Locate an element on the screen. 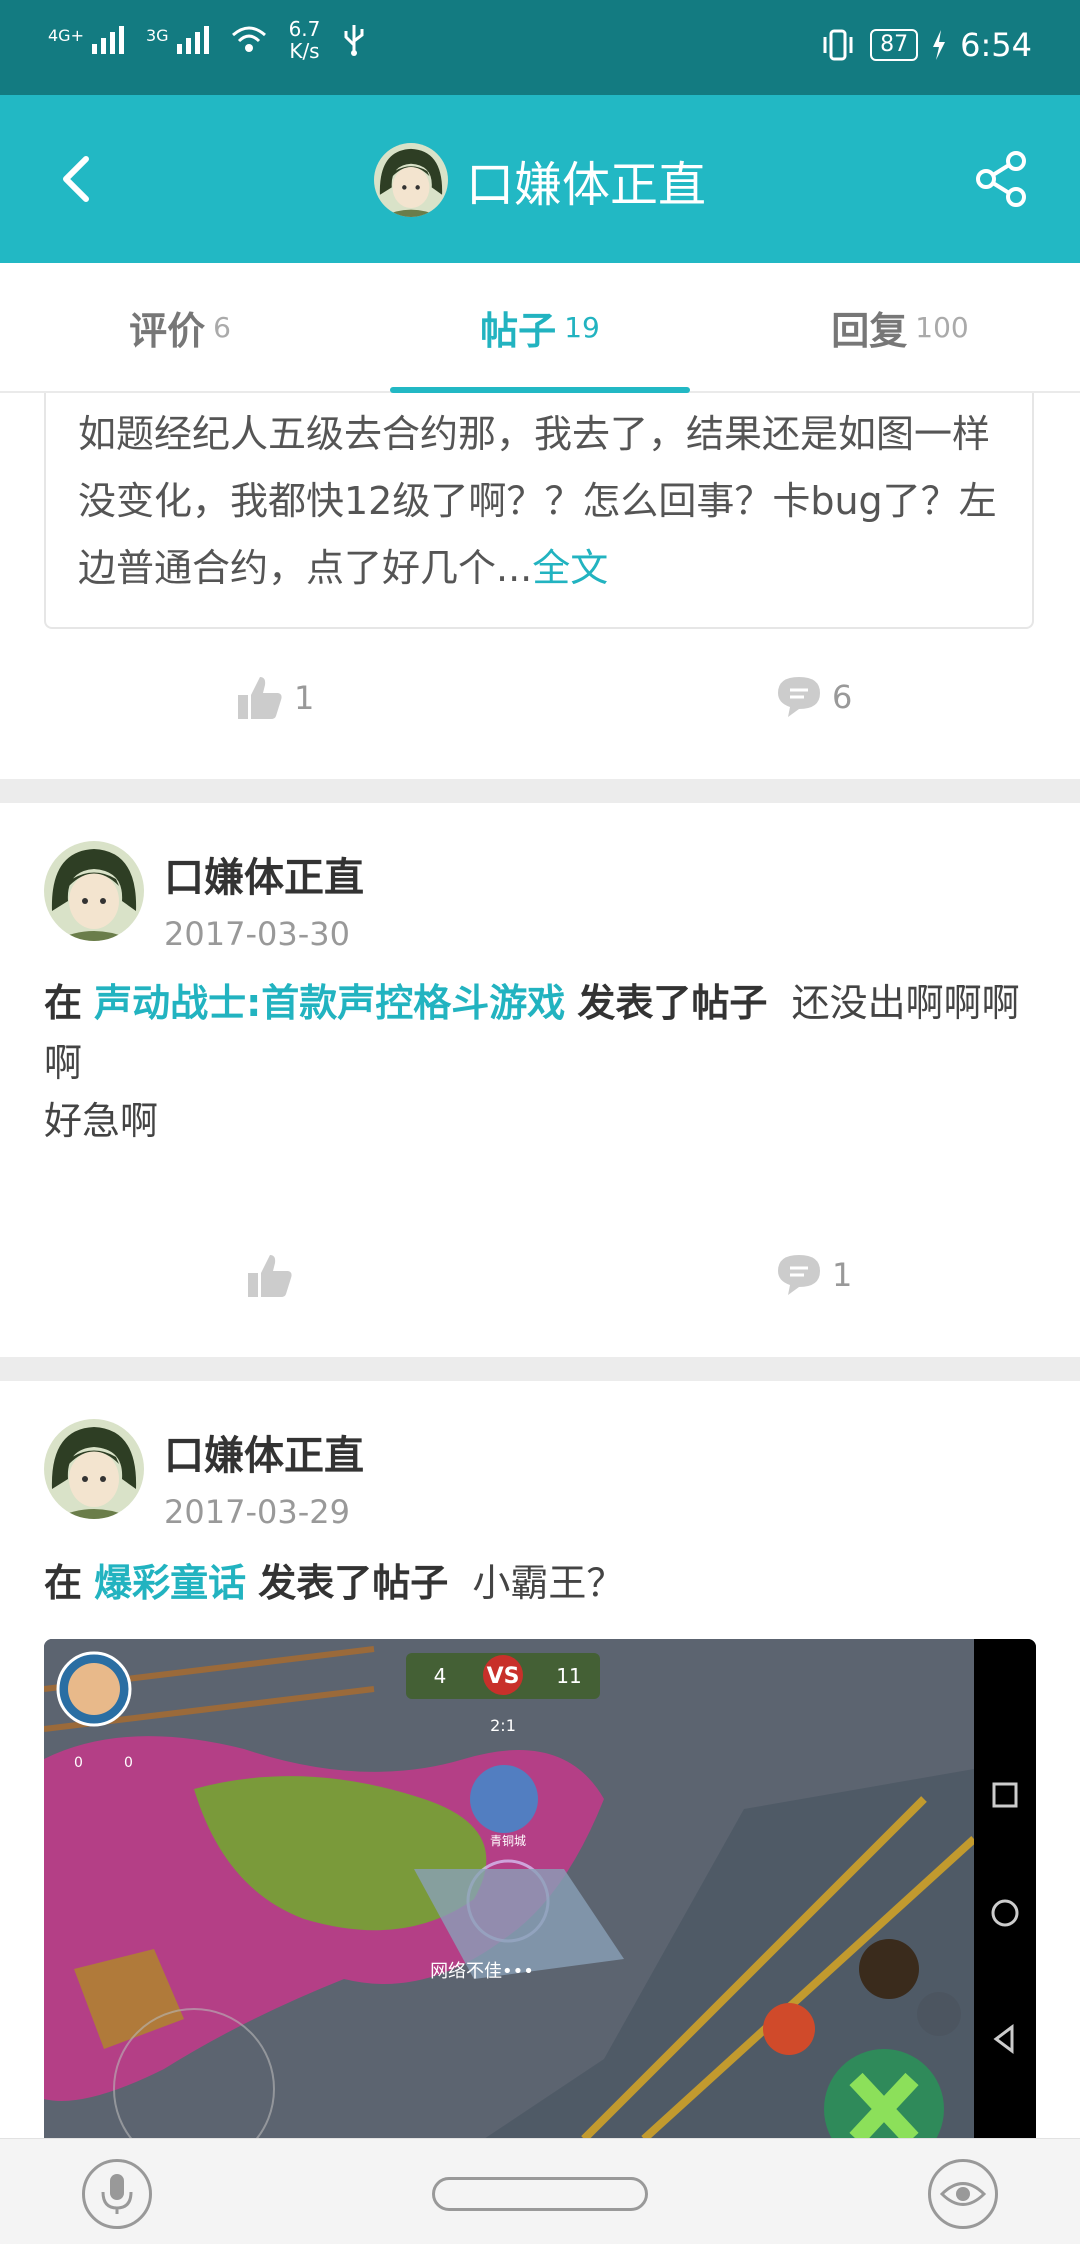 The image size is (1080, 2244). vibrate-icon is located at coordinates (838, 45).